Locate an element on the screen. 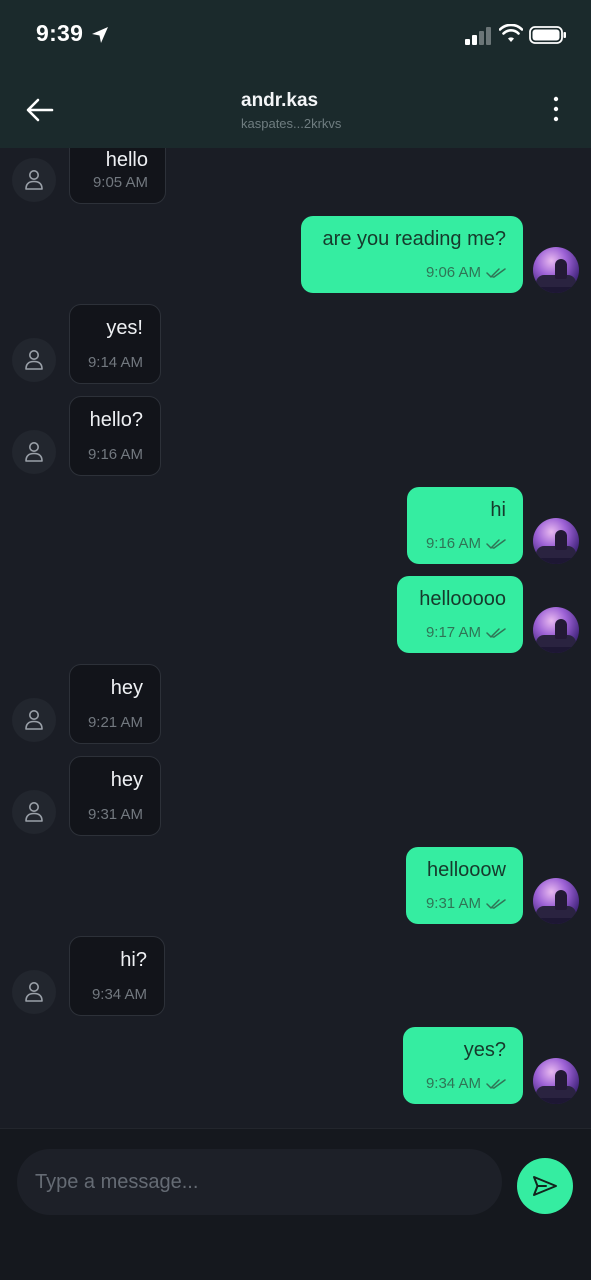  send-icon is located at coordinates (545, 1186).